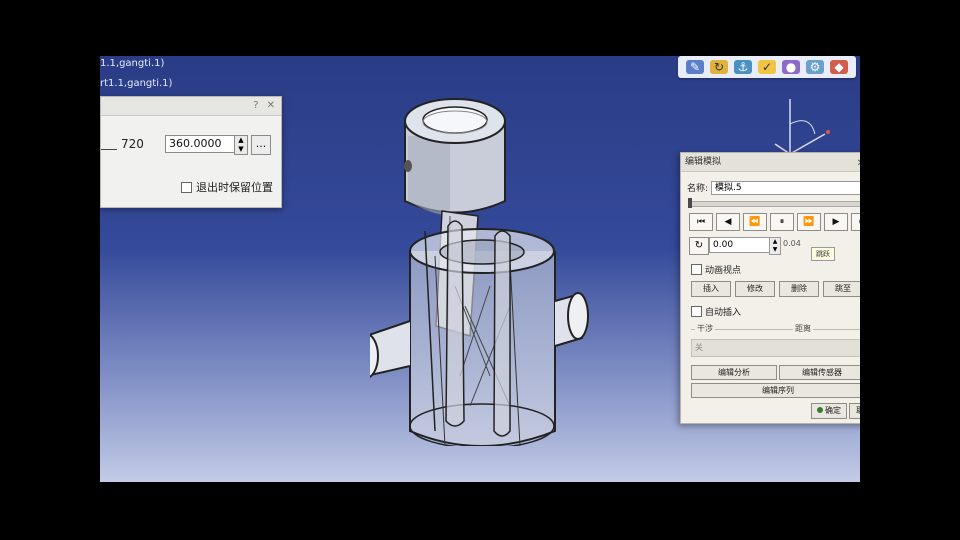 The height and width of the screenshot is (540, 960). What do you see at coordinates (703, 162) in the screenshot?
I see `dialog-title: 编辑模拟` at bounding box center [703, 162].